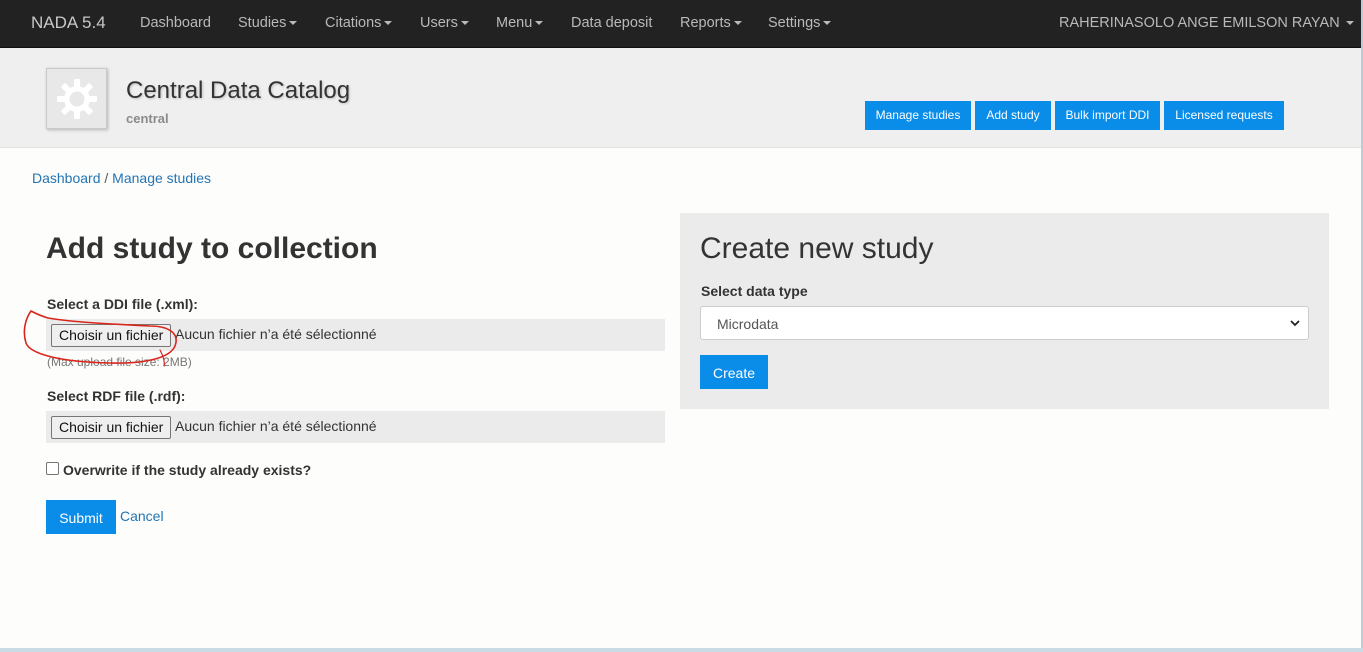 This screenshot has height=652, width=1363. I want to click on bulk-import-ddi-button: Bulk import DDI, so click(1107, 115).